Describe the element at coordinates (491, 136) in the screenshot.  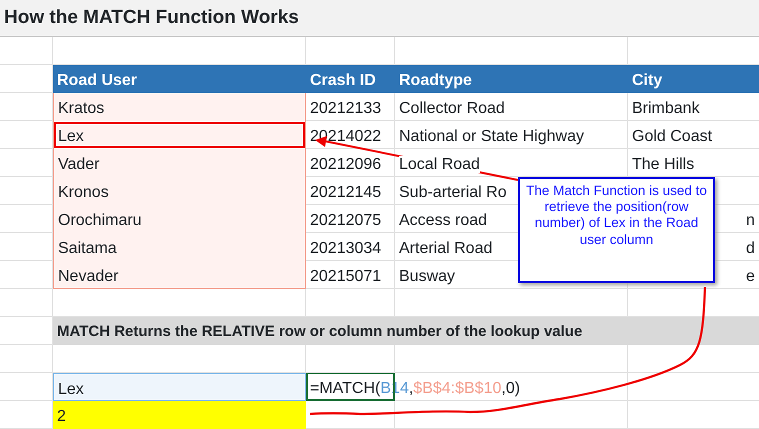
I see `table-cell: National or State Highway` at that location.